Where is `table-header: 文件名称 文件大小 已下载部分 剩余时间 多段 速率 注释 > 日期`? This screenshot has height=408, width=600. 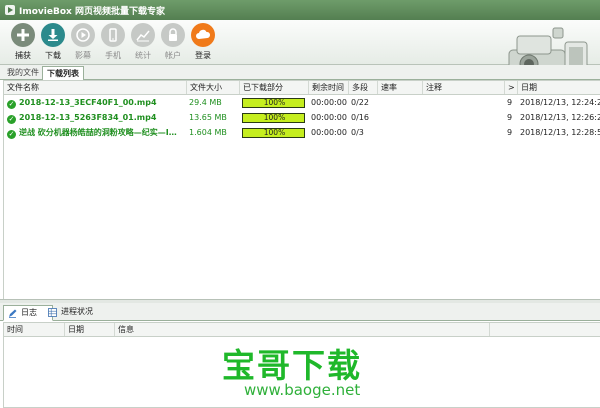
table-header: 文件名称 文件大小 已下载部分 剩余时间 多段 速率 注释 > 日期 is located at coordinates (302, 88).